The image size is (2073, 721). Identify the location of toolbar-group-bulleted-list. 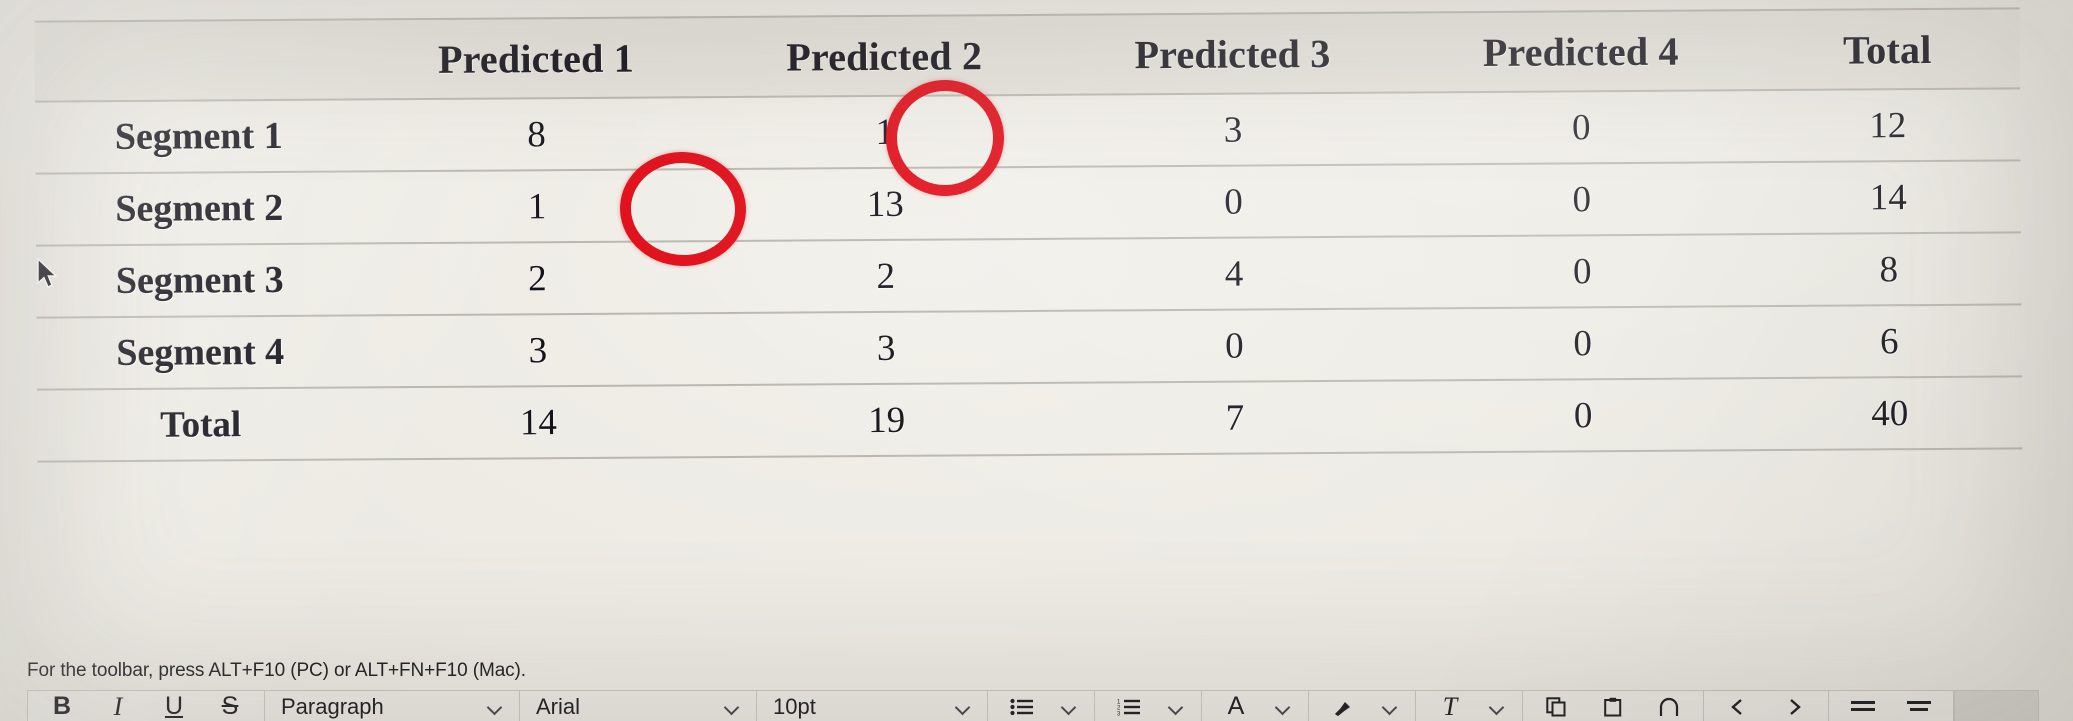
(1041, 706).